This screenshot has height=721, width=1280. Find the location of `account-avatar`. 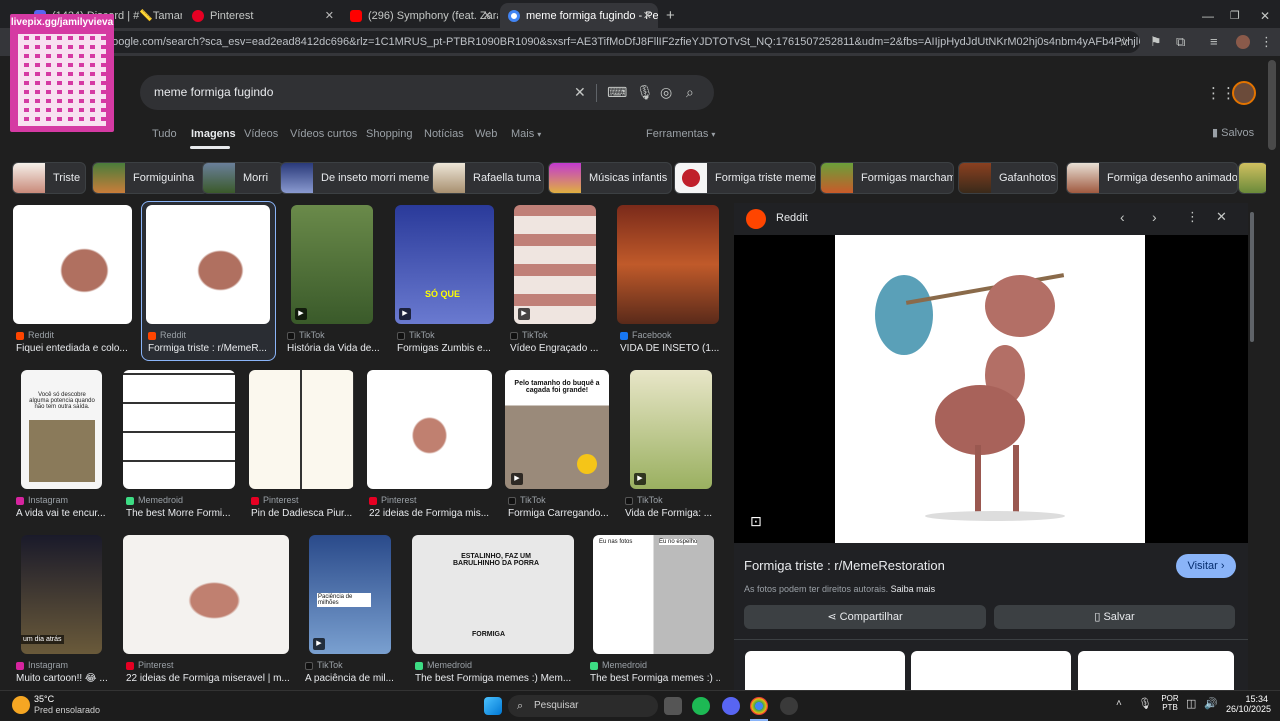

account-avatar is located at coordinates (1244, 93).